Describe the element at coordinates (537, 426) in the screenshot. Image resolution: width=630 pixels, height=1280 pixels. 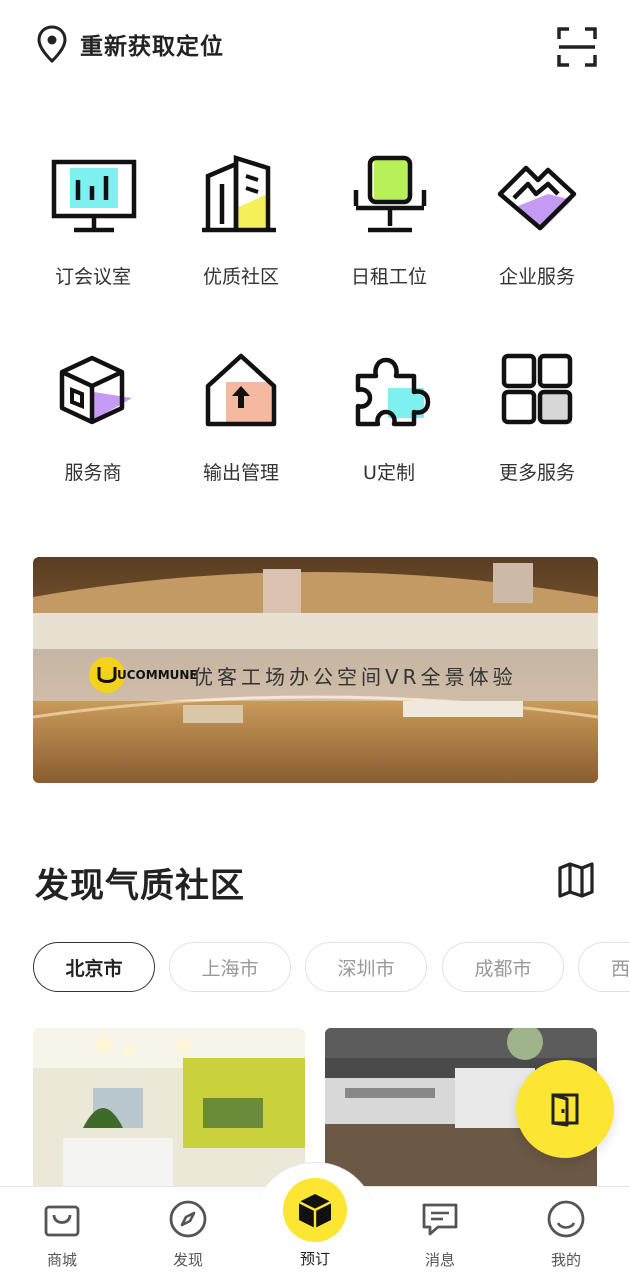
I see `service-more: 更多服务` at that location.